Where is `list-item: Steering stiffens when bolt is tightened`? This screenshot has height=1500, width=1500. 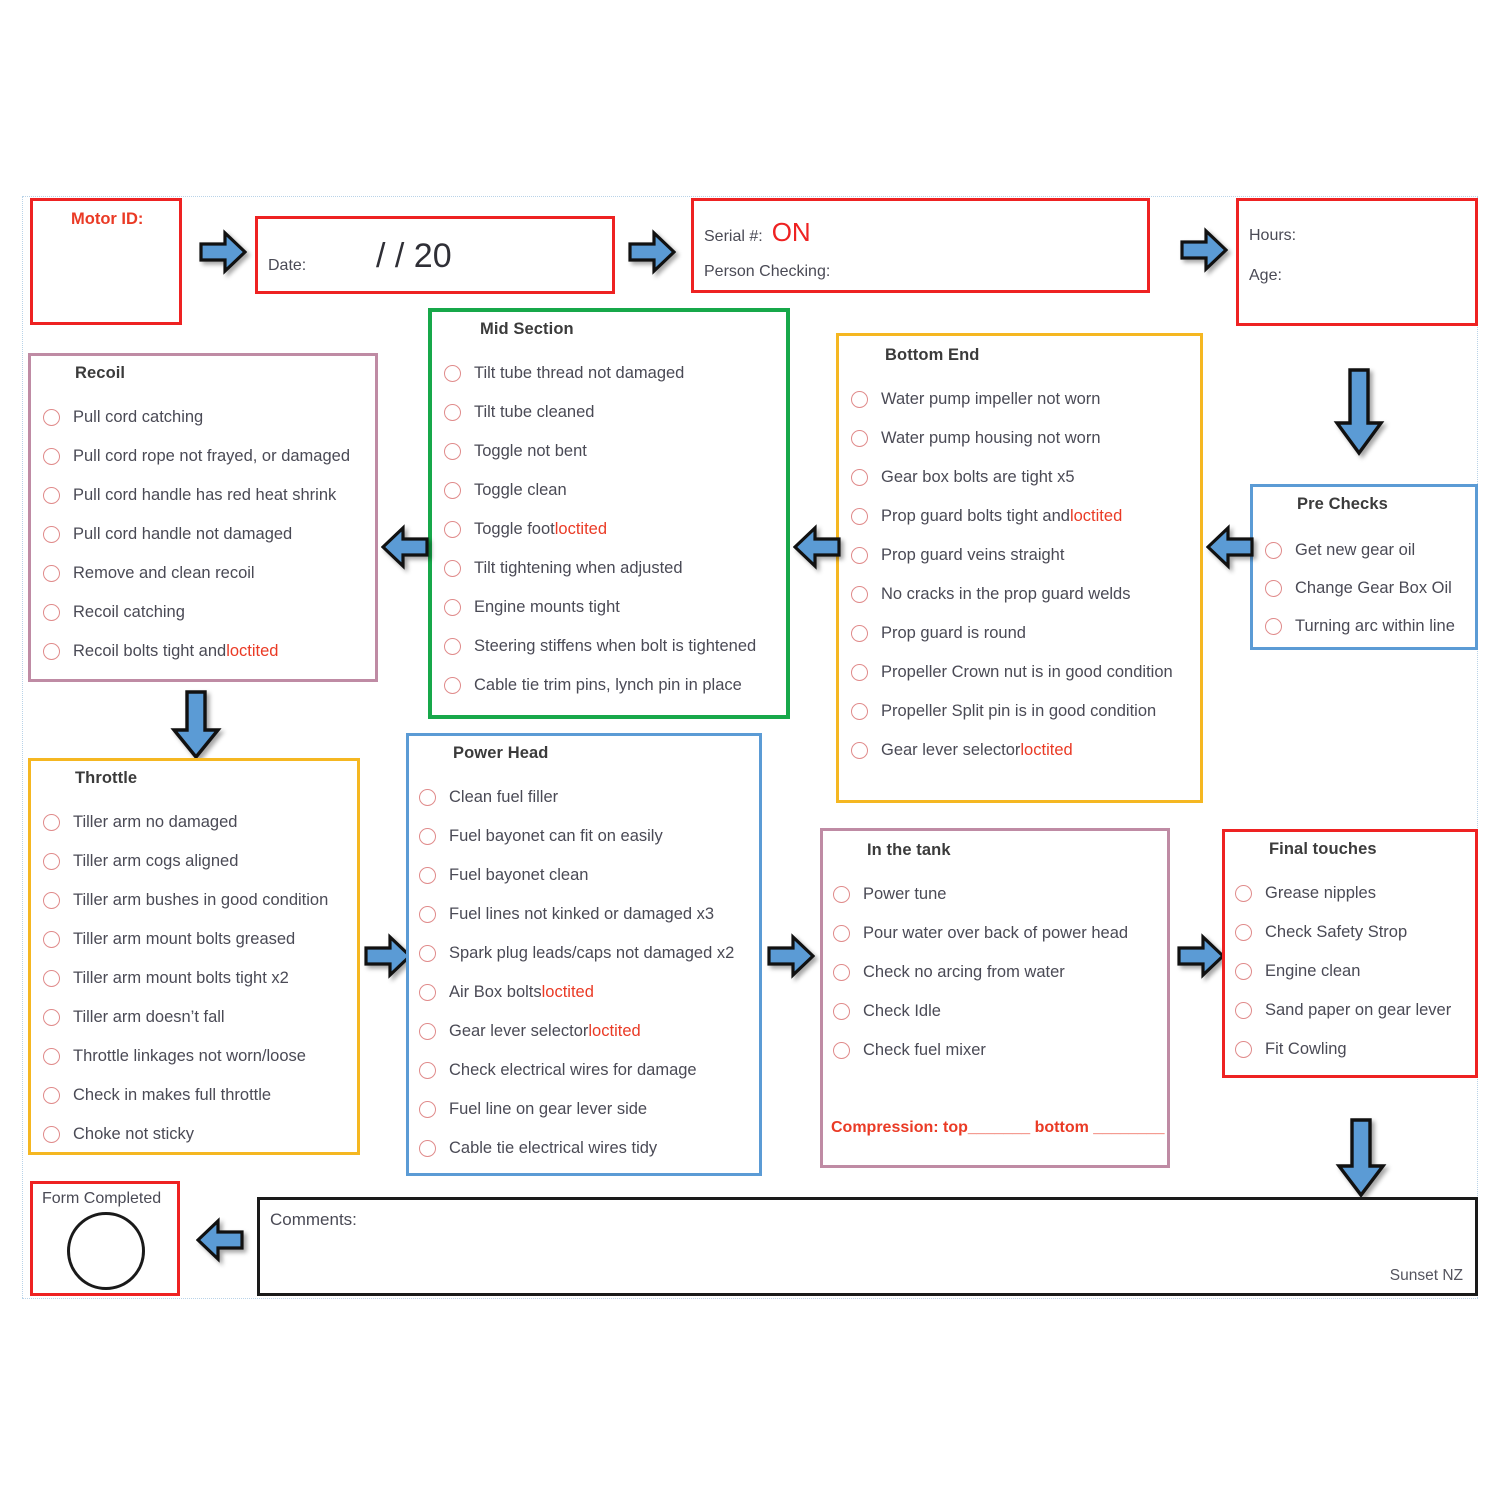 list-item: Steering stiffens when bolt is tightened is located at coordinates (600, 646).